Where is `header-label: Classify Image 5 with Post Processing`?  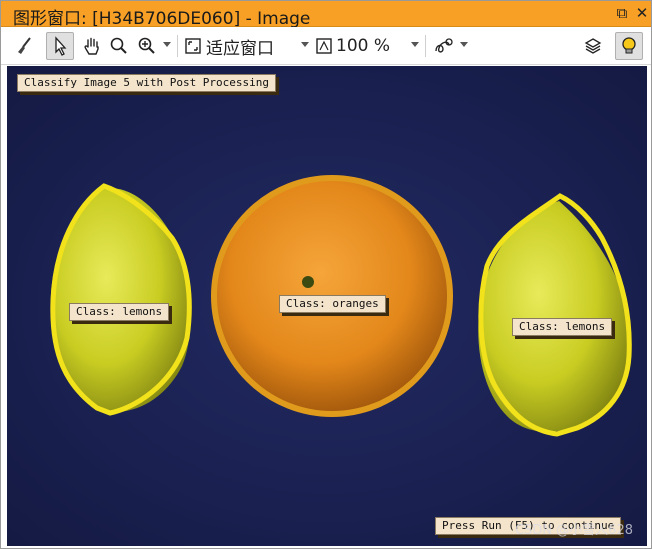
header-label: Classify Image 5 with Post Processing is located at coordinates (147, 83).